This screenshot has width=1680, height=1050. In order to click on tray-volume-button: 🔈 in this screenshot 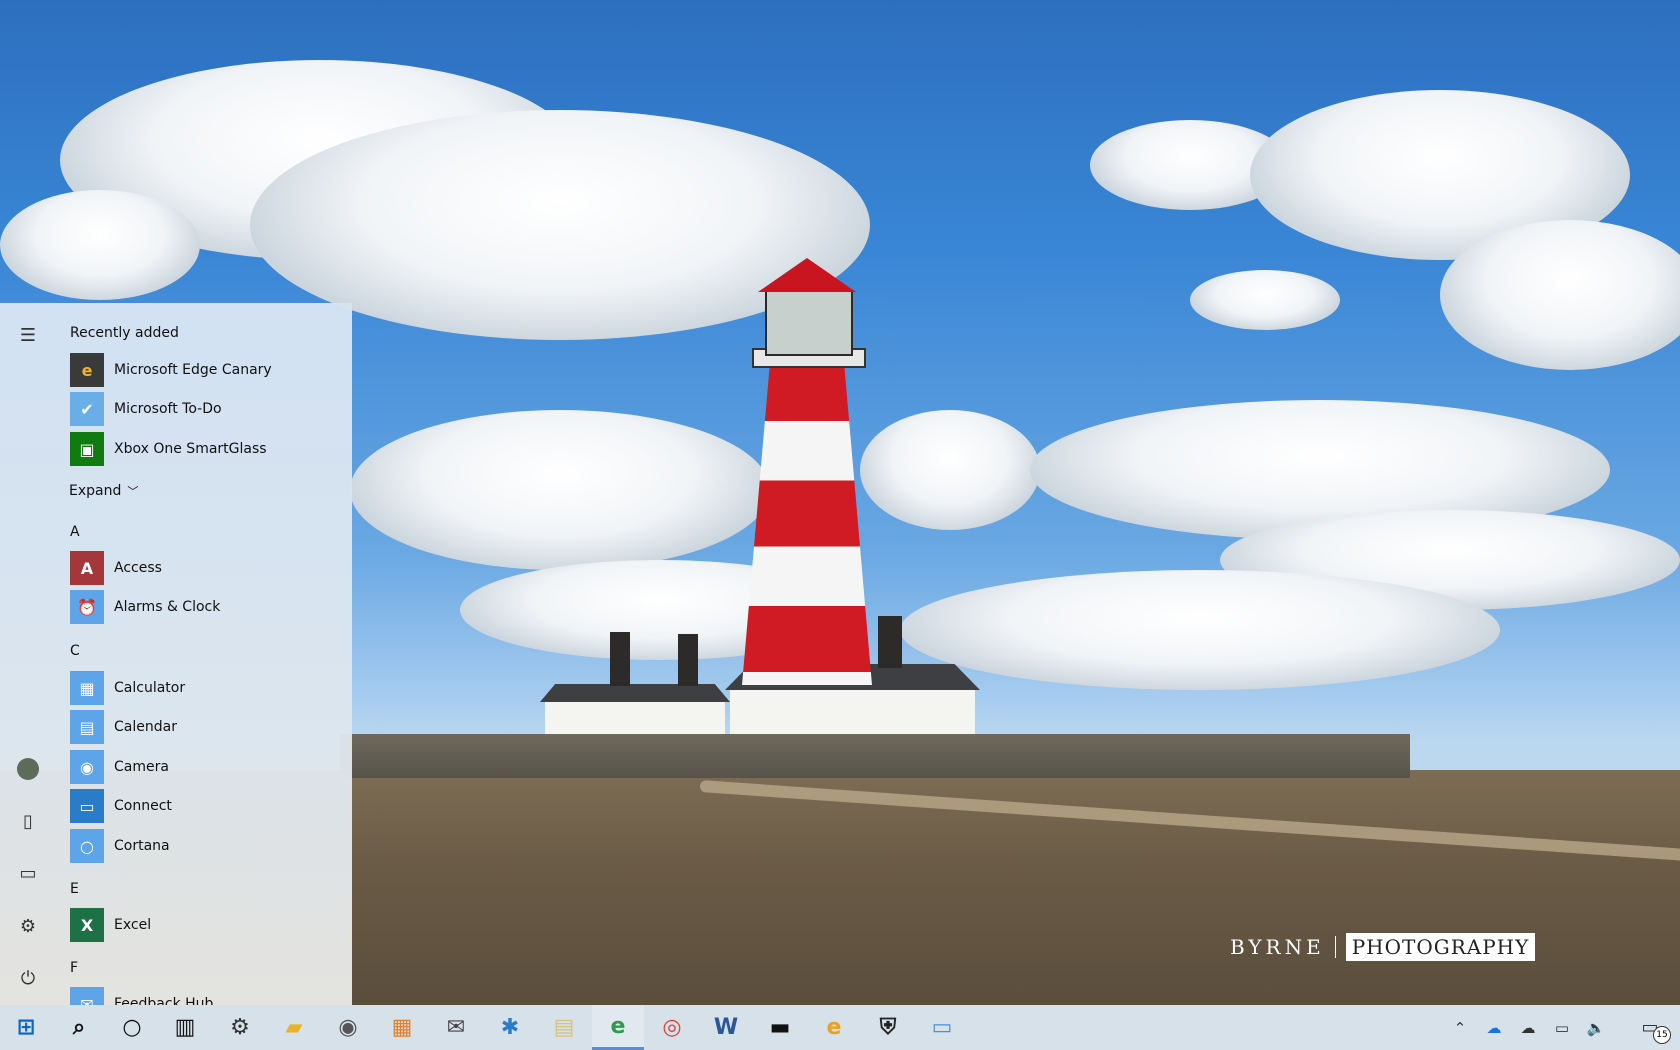, I will do `click(1596, 1027)`.